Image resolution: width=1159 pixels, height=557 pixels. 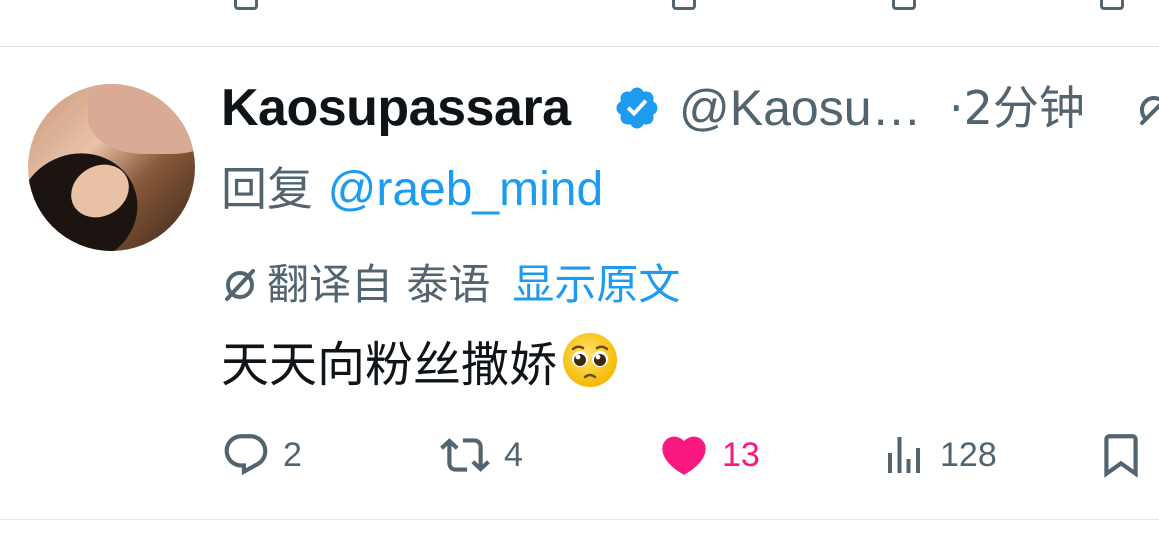 What do you see at coordinates (579, 455) in the screenshot?
I see `tweet-actions: 2 4 13 128` at bounding box center [579, 455].